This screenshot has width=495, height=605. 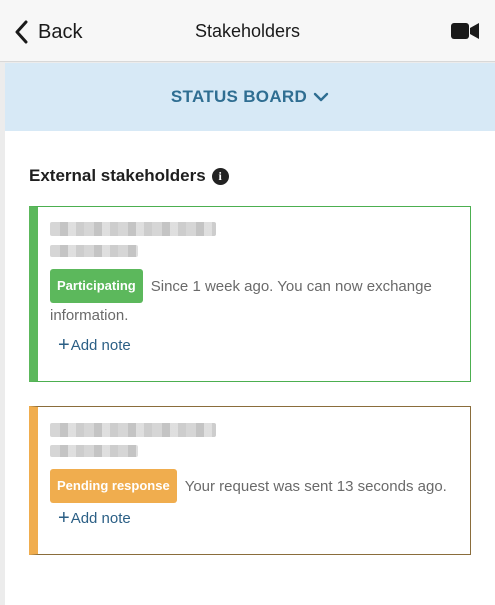 I want to click on section-title: External stakeholders, so click(x=117, y=175).